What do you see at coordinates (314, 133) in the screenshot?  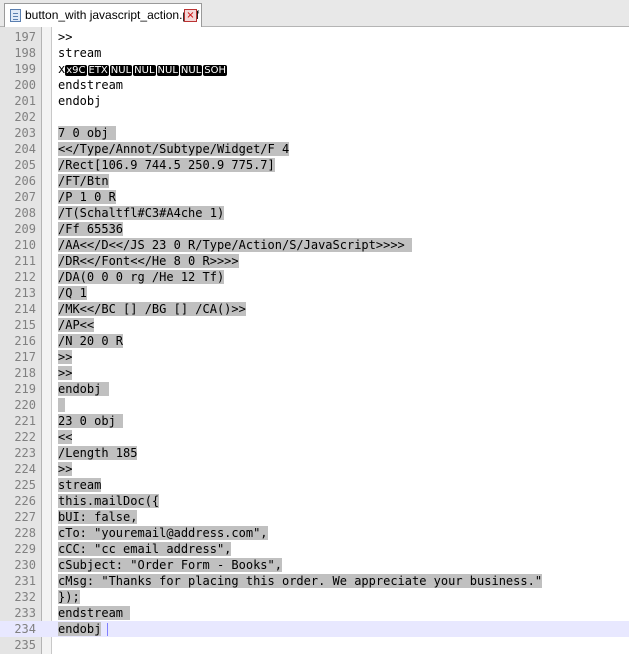 I see `code-line: 203 7 0 obj` at bounding box center [314, 133].